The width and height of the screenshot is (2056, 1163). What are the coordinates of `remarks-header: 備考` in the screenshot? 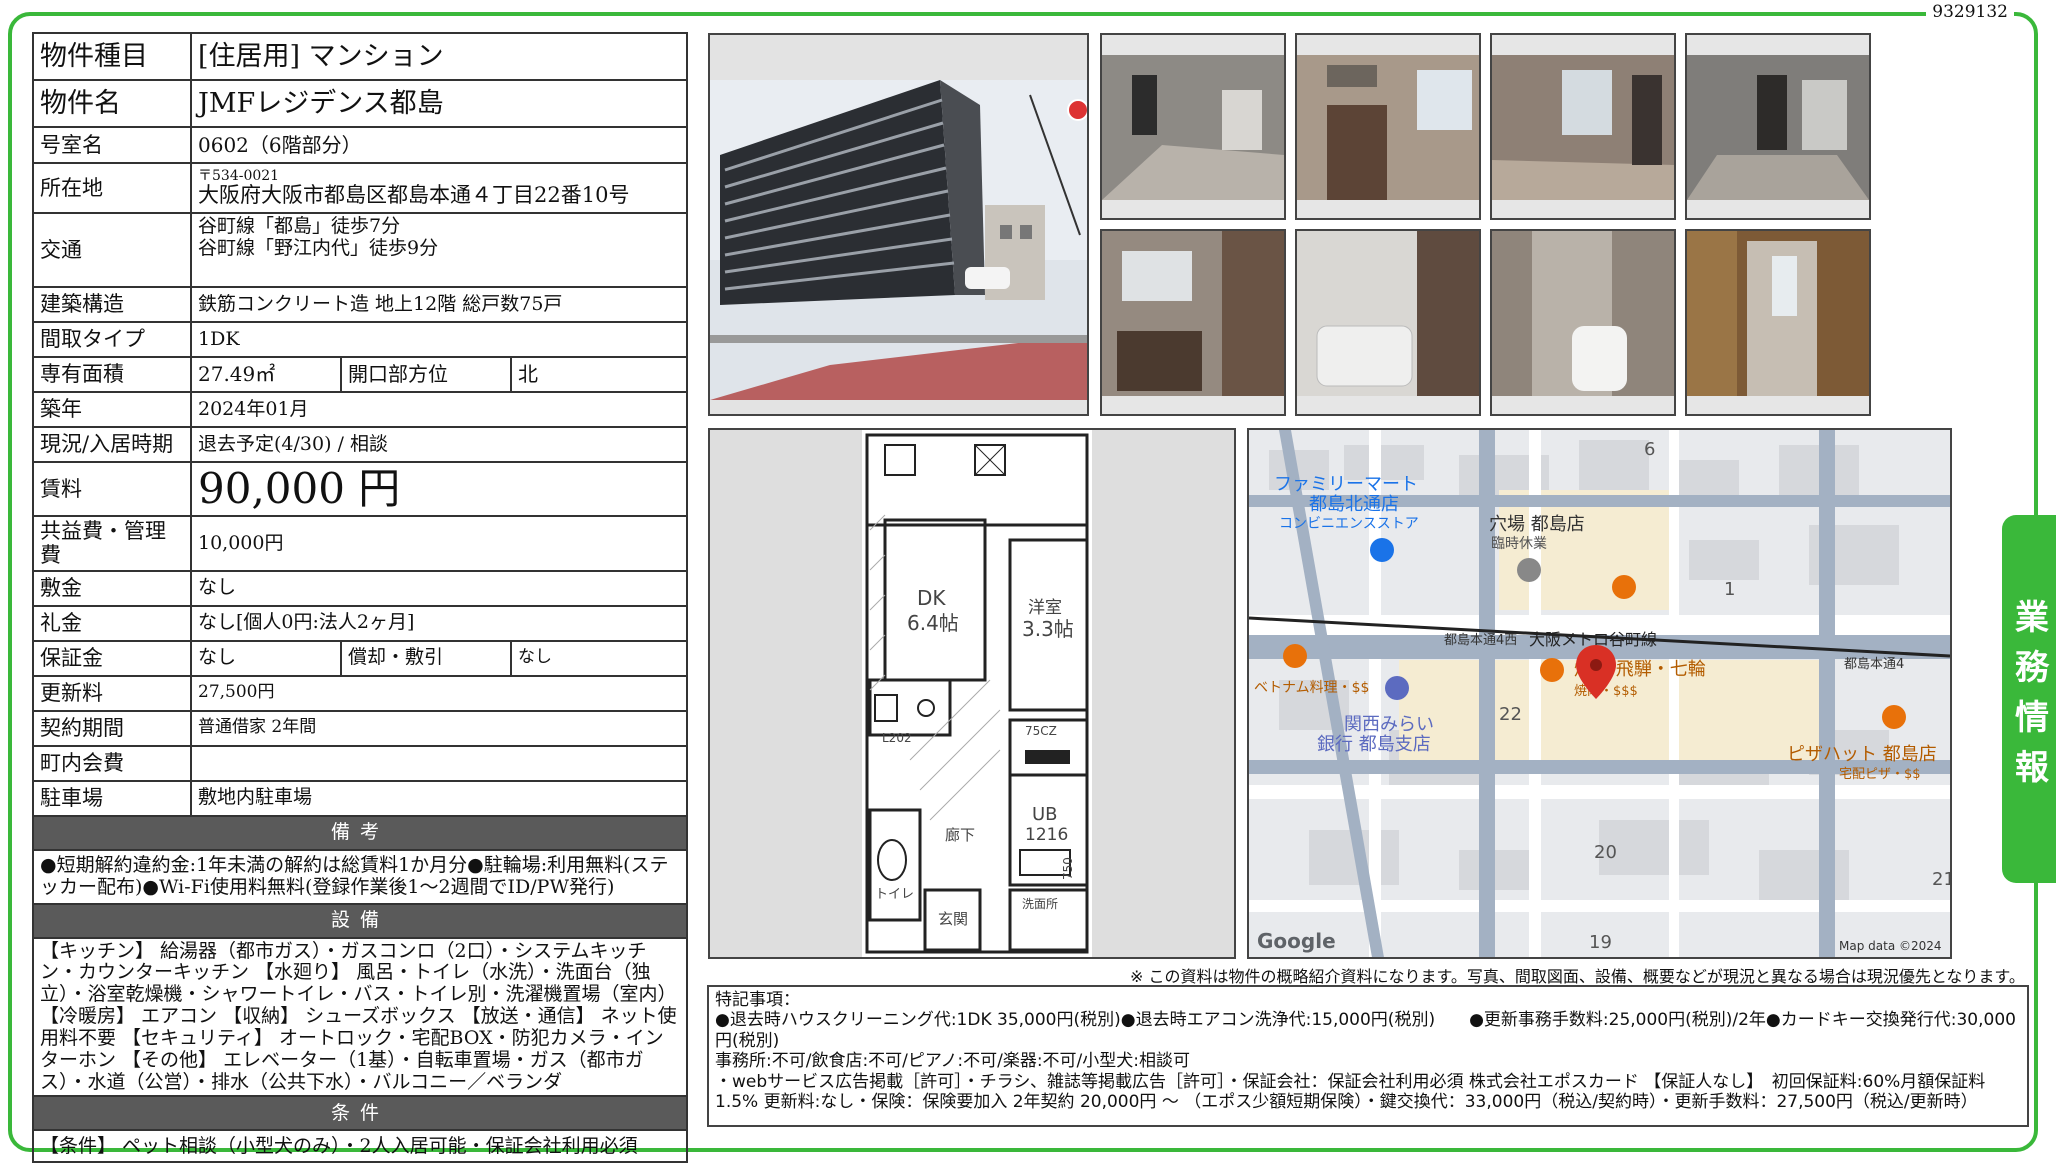 It's located at (360, 832).